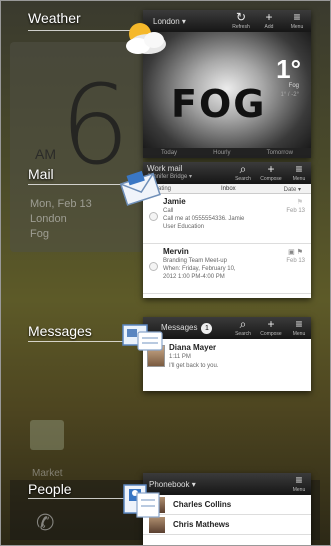  I want to click on section-weather-label: Weather, so click(54, 18).